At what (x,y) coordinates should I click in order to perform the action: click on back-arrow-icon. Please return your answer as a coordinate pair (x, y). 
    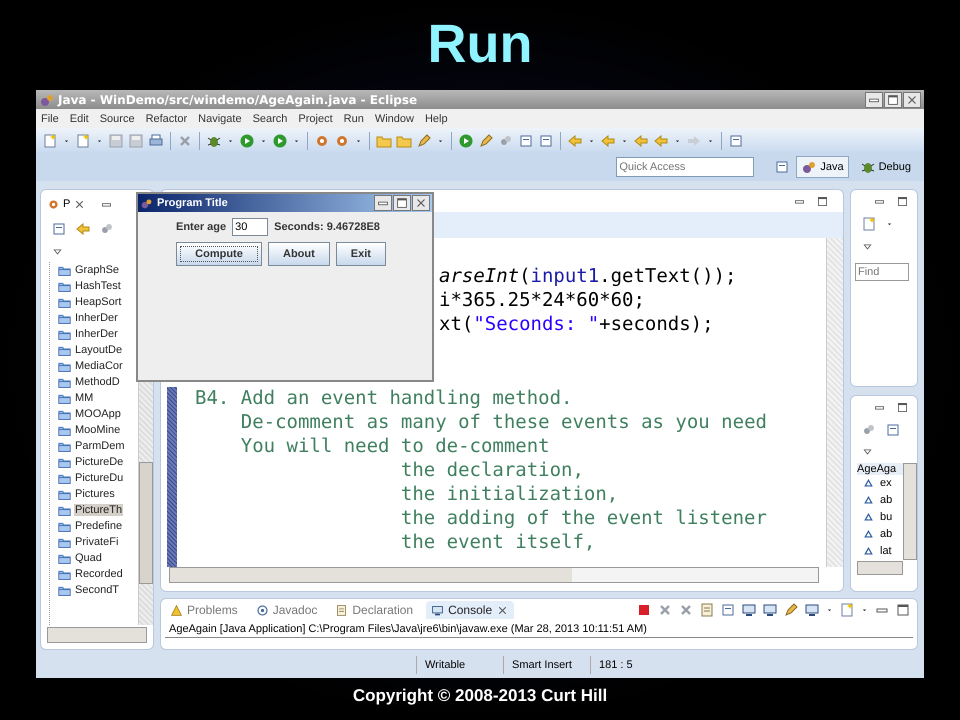
    Looking at the image, I should click on (641, 140).